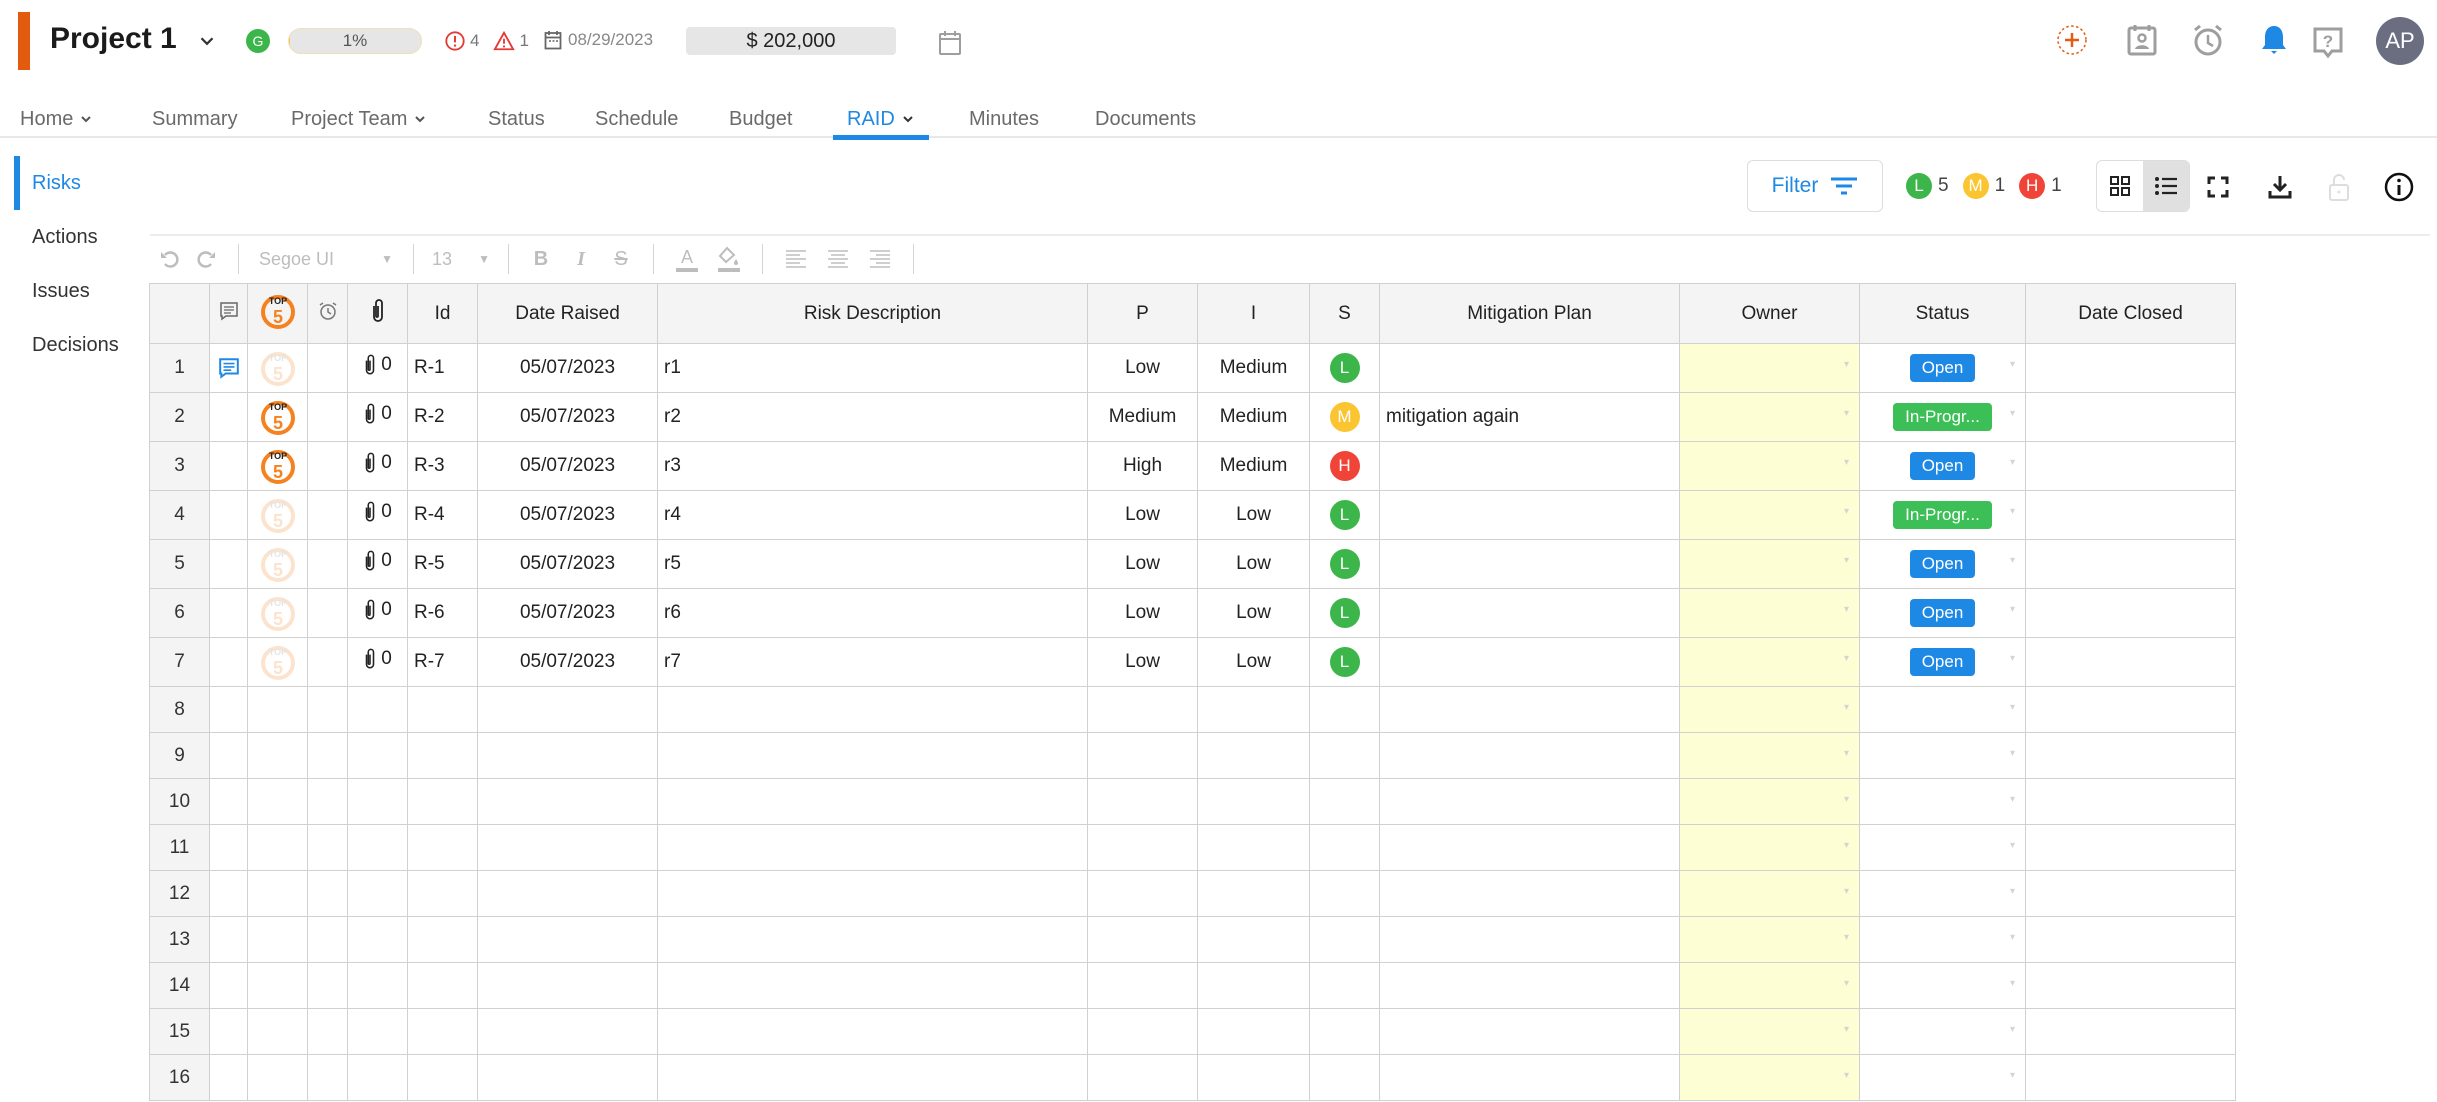  I want to click on empty-table-row: 11, so click(1192, 847).